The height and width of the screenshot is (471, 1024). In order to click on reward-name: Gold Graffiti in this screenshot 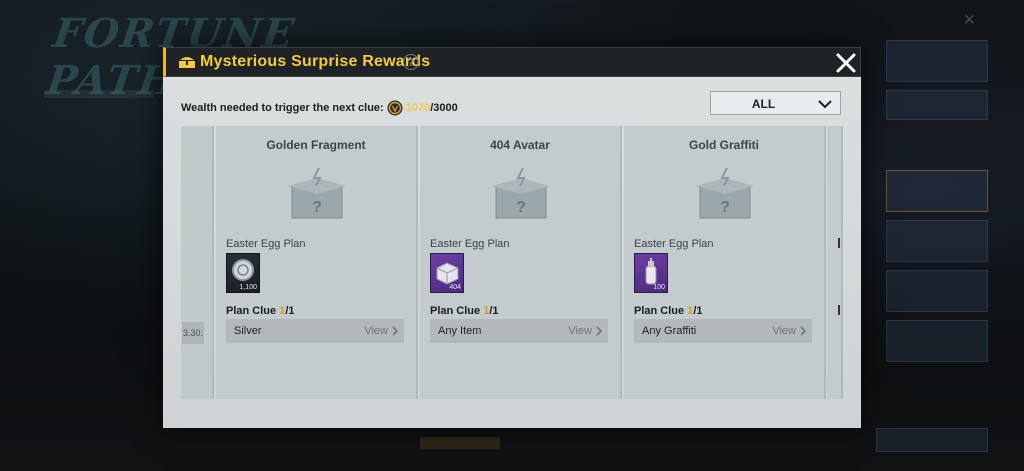, I will do `click(724, 145)`.